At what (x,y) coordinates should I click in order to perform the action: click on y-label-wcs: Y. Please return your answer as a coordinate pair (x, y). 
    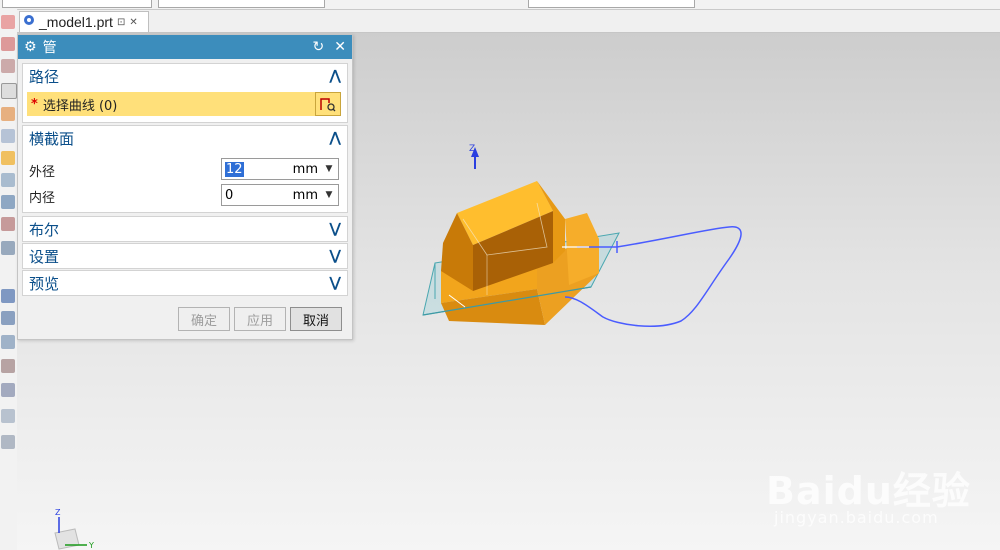
    Looking at the image, I should click on (91, 545).